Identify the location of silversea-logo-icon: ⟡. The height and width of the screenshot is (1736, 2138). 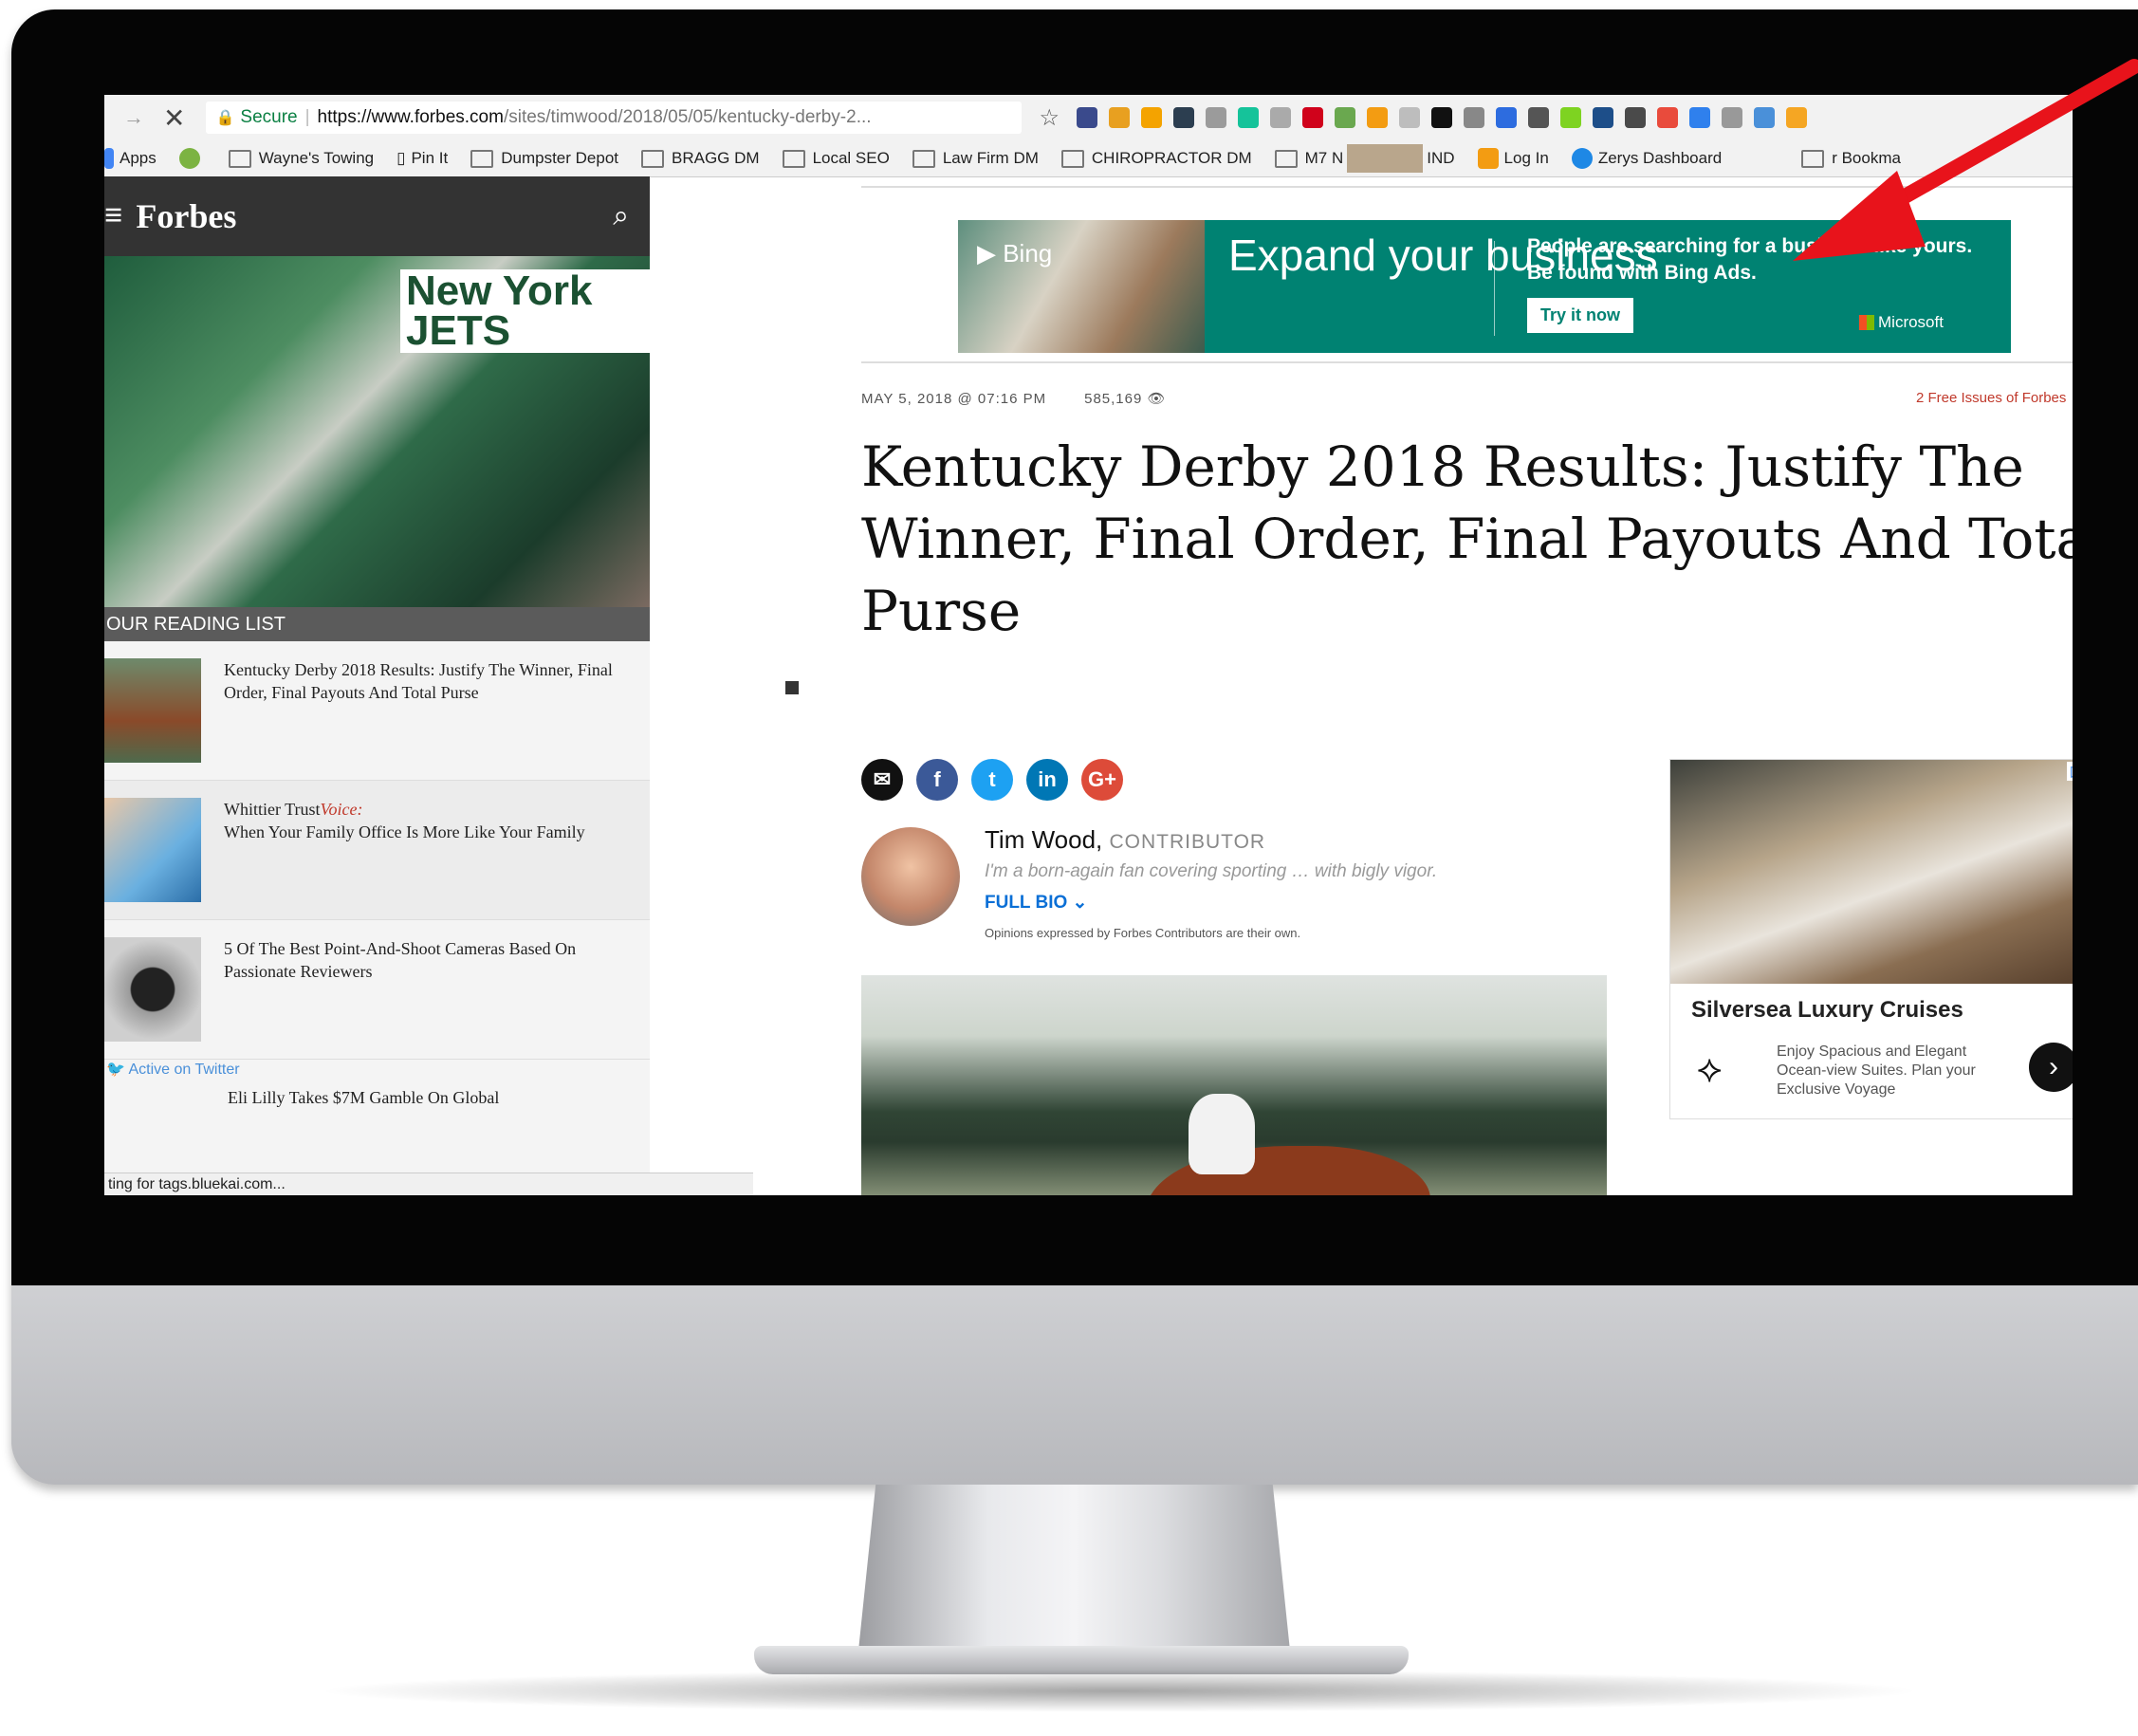
(1710, 1069).